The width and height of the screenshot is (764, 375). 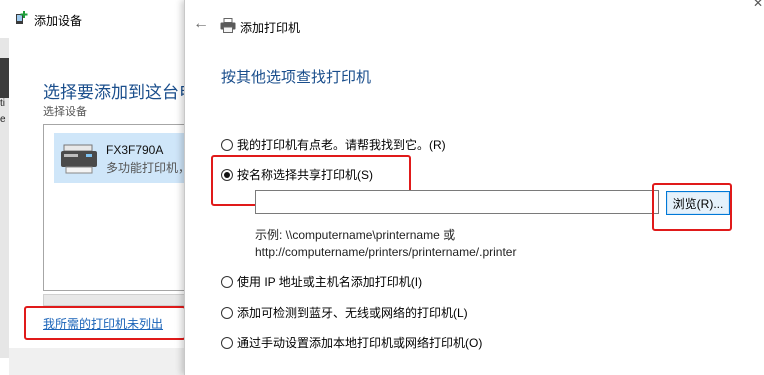 What do you see at coordinates (270, 28) in the screenshot?
I see `add-printer-title: 添加打印机` at bounding box center [270, 28].